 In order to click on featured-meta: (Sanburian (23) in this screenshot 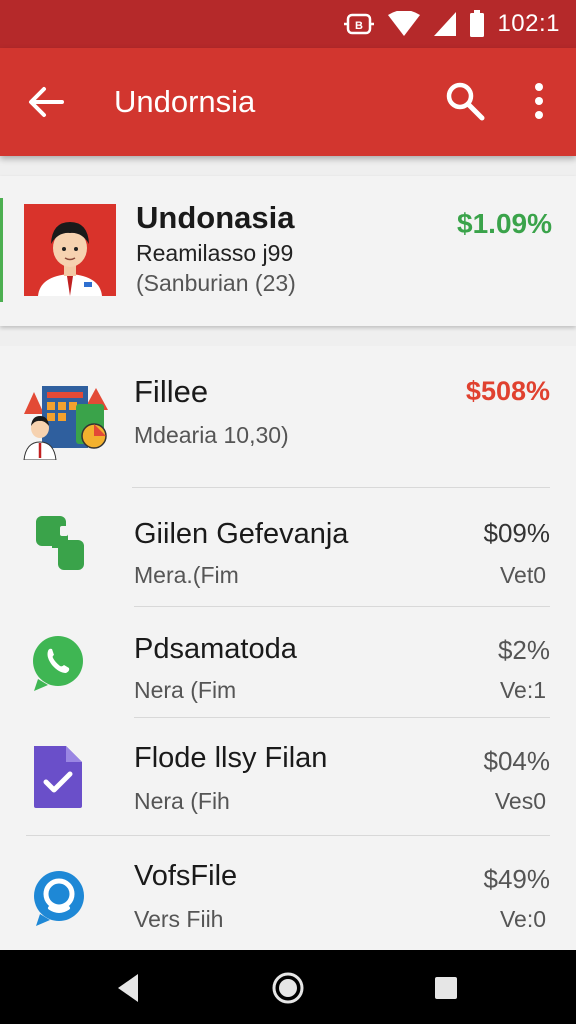, I will do `click(216, 283)`.